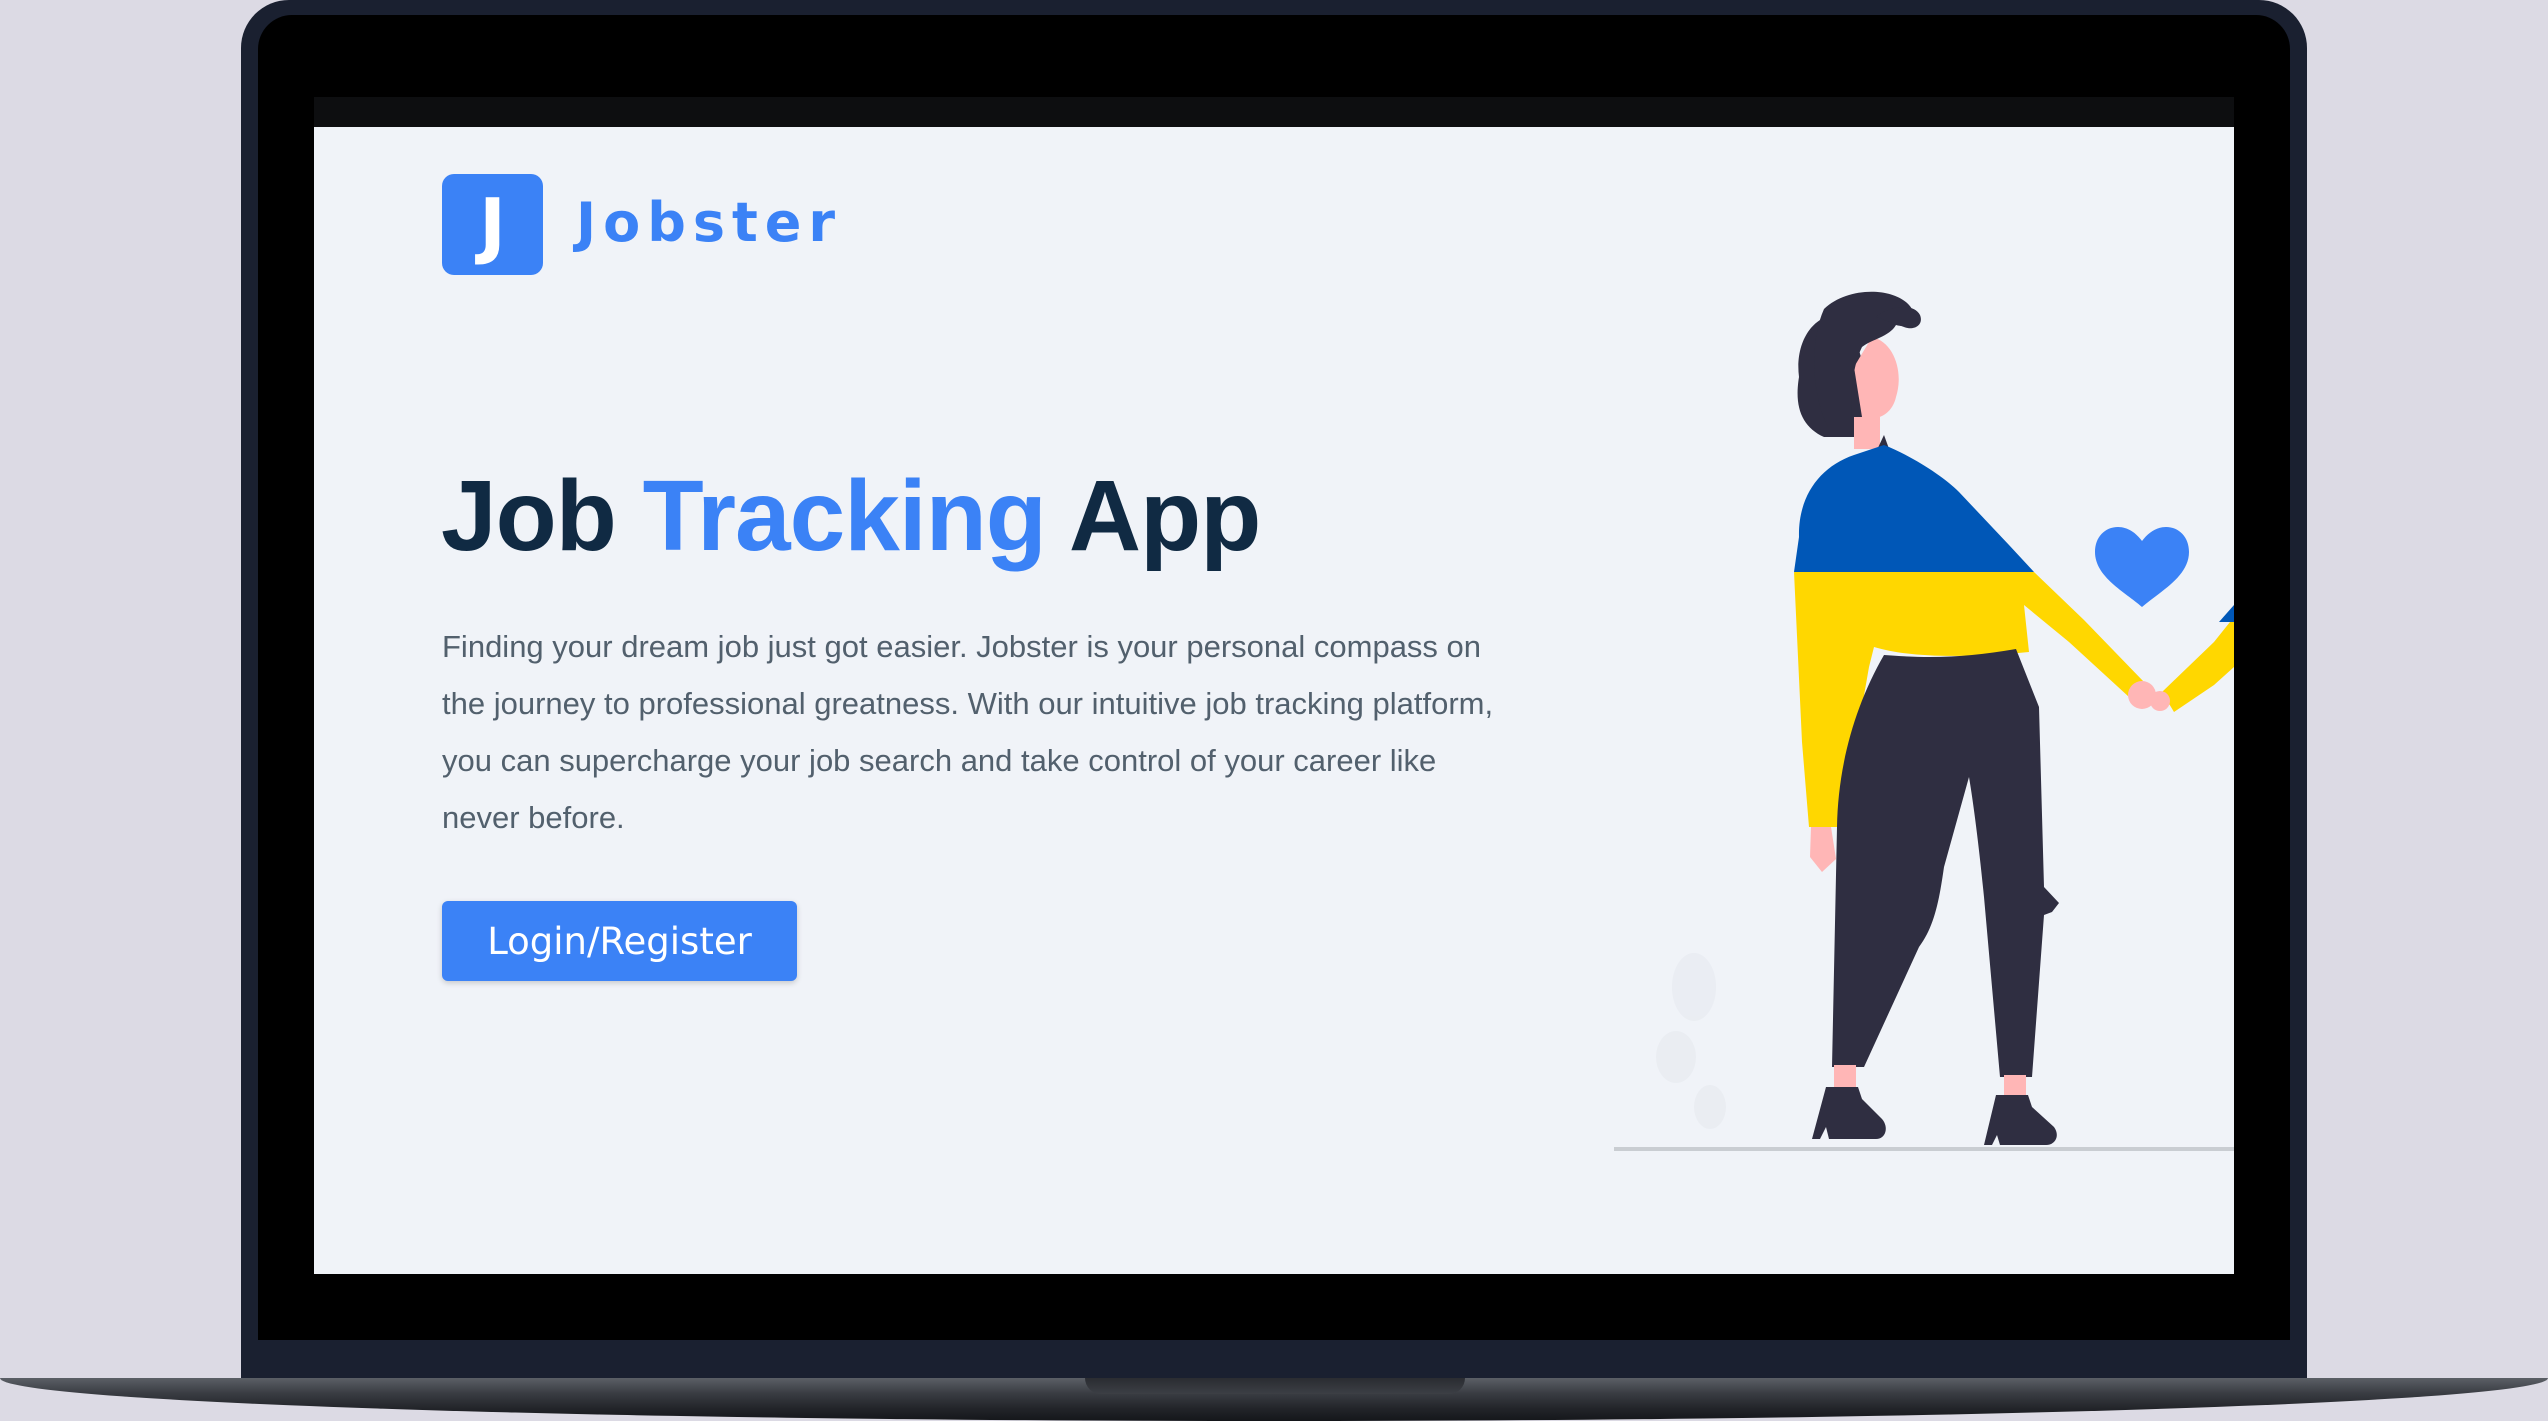 The width and height of the screenshot is (2548, 1421). I want to click on logo-letter: J, so click(492, 224).